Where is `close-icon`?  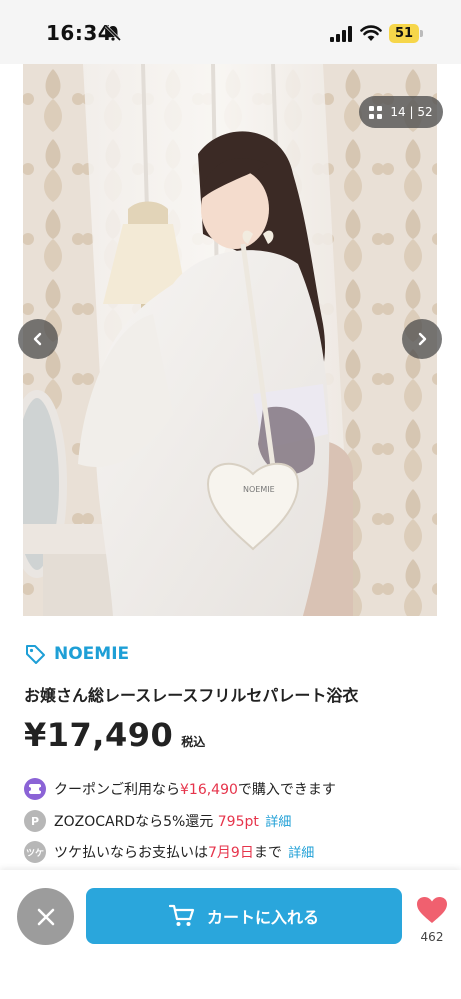
close-icon is located at coordinates (45, 916).